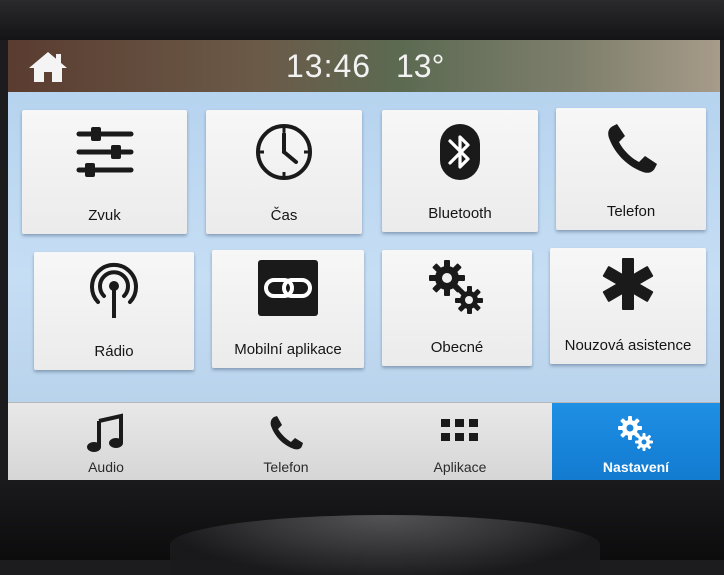  I want to click on tile-label: Nouzová asistence, so click(628, 345).